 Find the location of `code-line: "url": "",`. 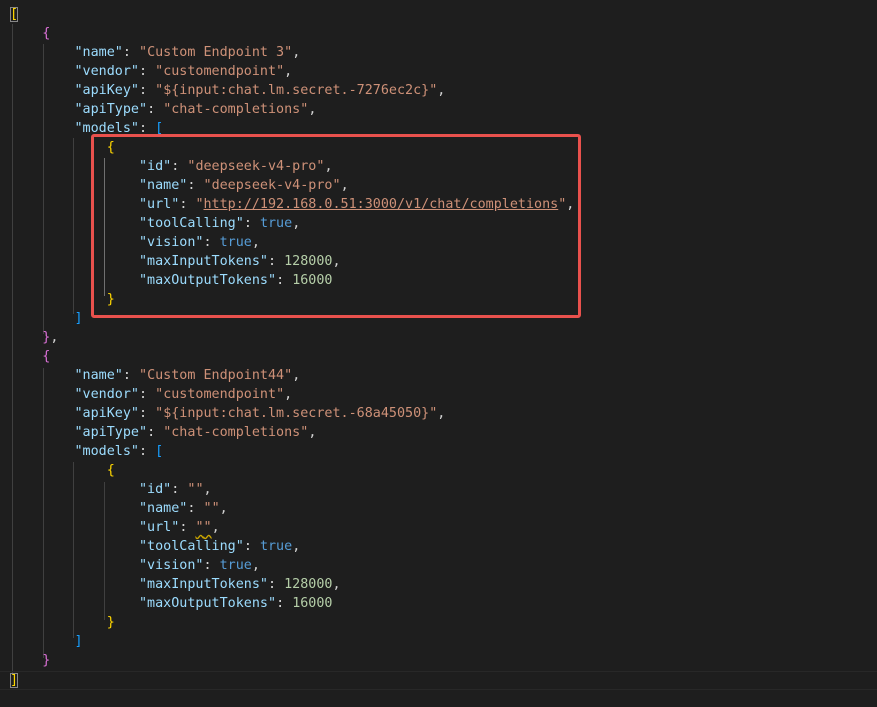

code-line: "url": "", is located at coordinates (115, 527).